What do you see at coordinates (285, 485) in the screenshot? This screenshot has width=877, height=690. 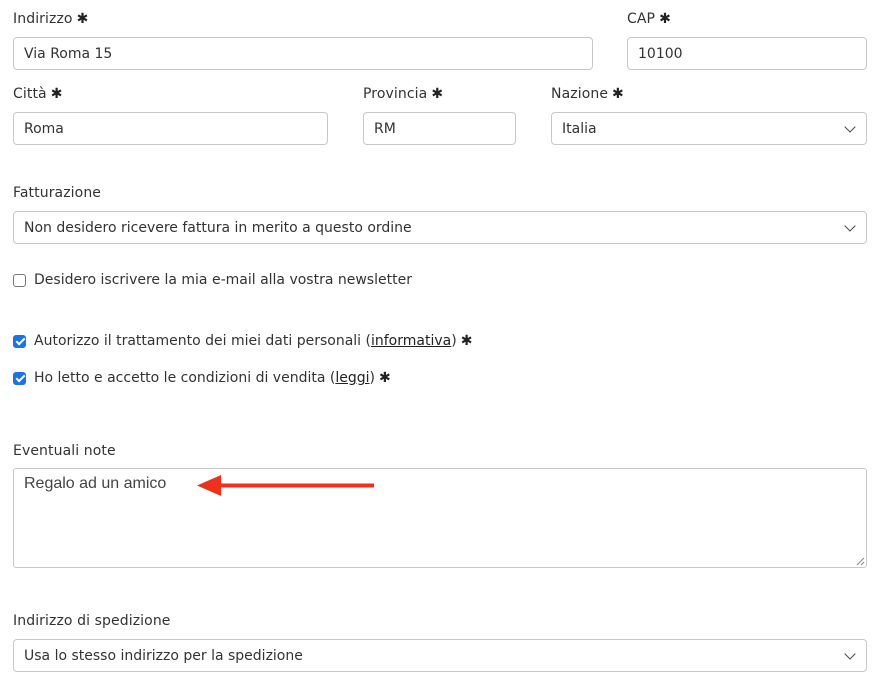 I see `annotation-arrow-icon` at bounding box center [285, 485].